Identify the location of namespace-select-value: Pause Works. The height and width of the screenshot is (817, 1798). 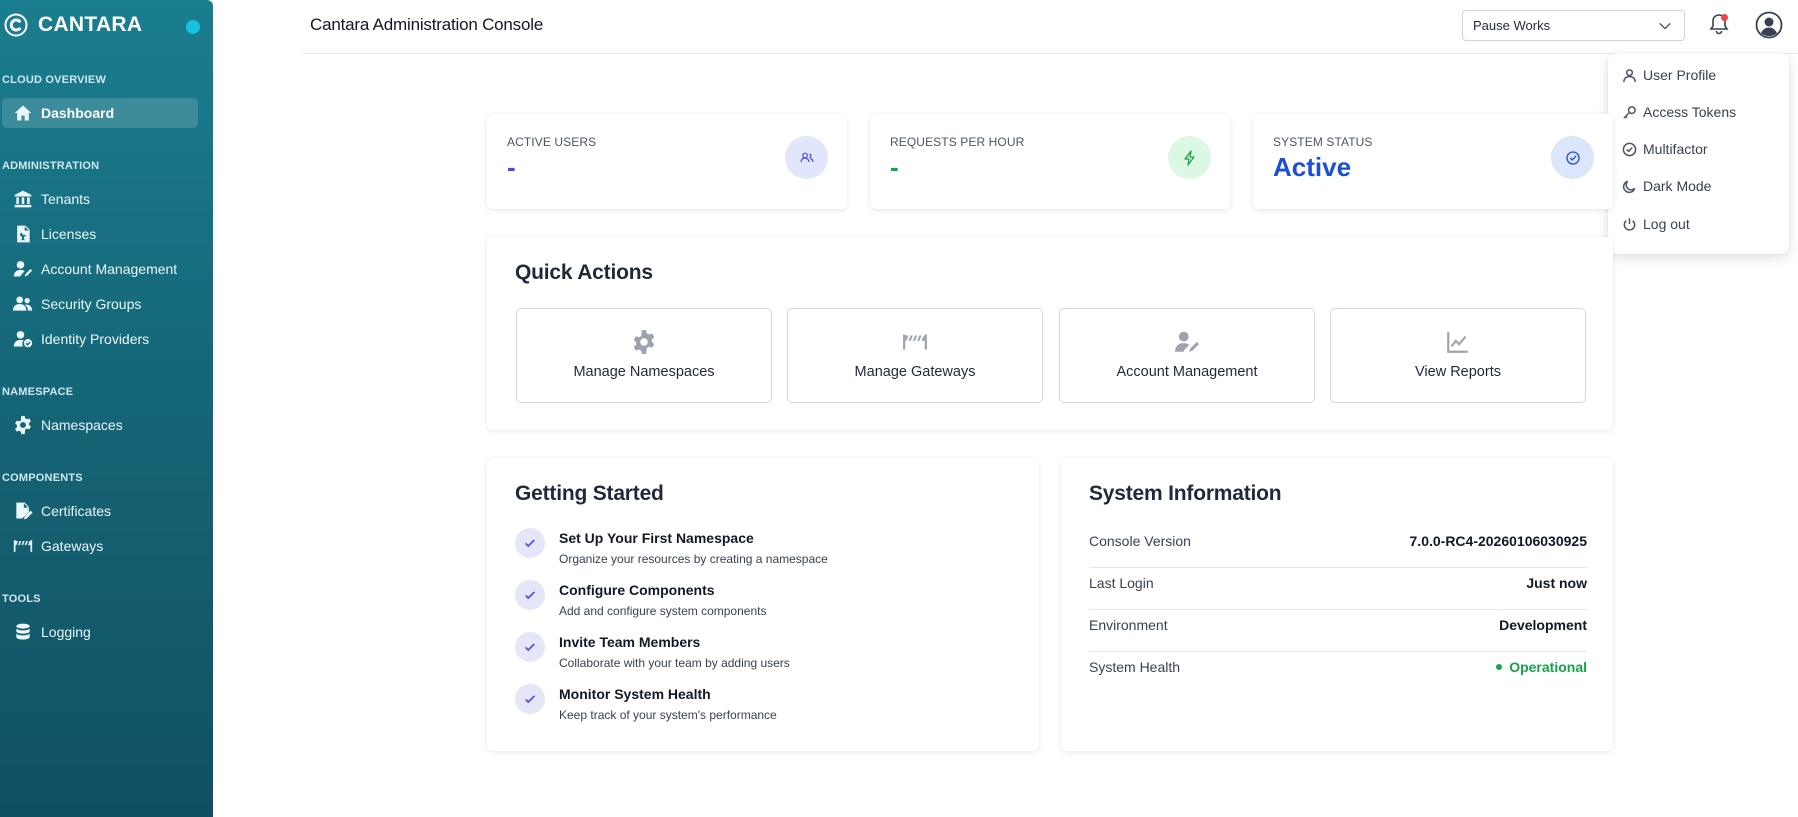
(1512, 25).